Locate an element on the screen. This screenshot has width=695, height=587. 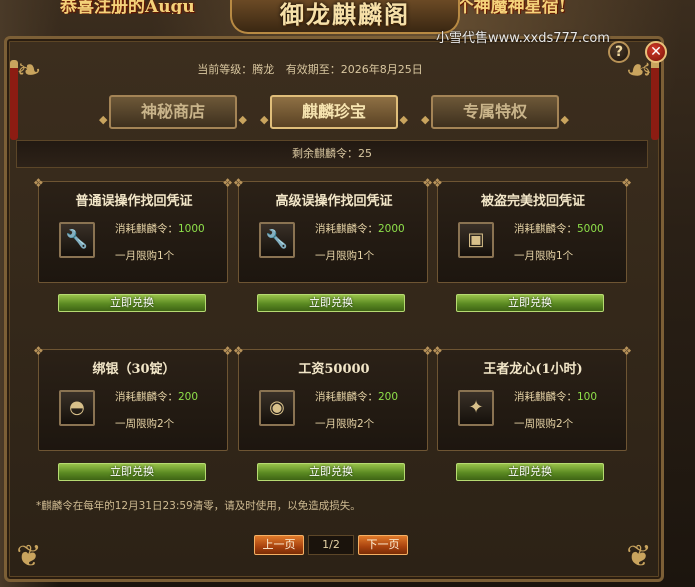
cost-value: 1000 is located at coordinates (191, 229).